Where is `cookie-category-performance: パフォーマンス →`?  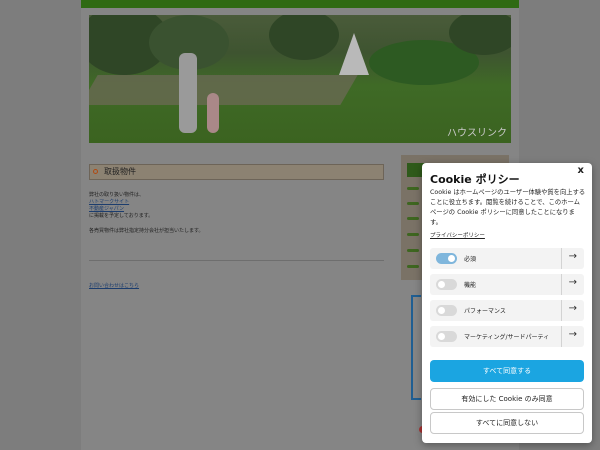 cookie-category-performance: パフォーマンス → is located at coordinates (507, 310).